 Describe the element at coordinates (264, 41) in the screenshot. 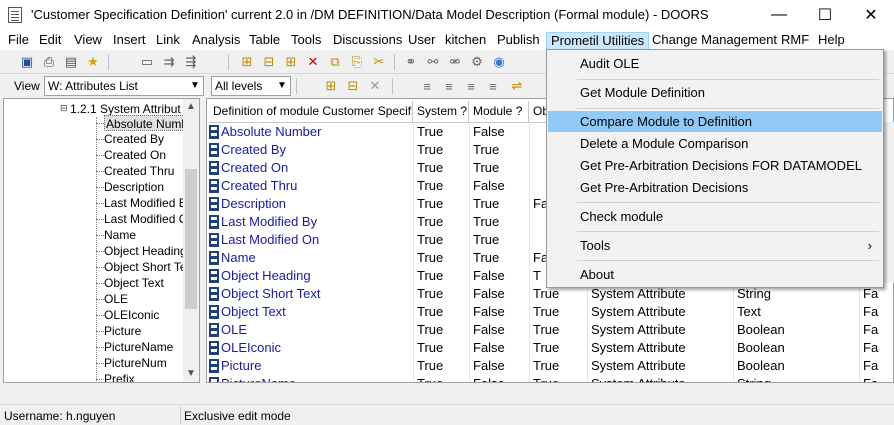

I see `menu-table: Table` at that location.